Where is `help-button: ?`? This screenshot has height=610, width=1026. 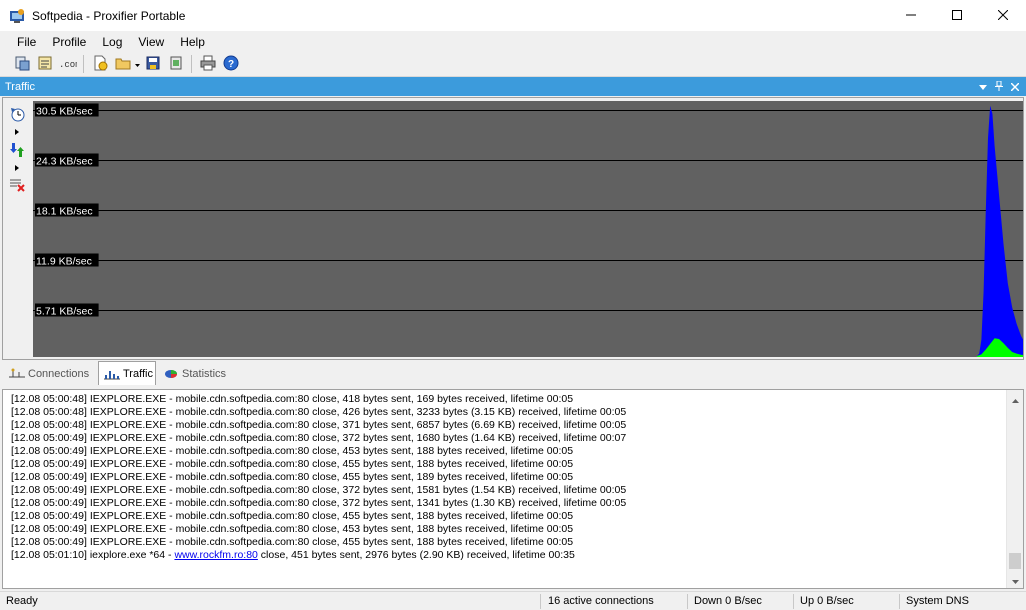 help-button: ? is located at coordinates (230, 64).